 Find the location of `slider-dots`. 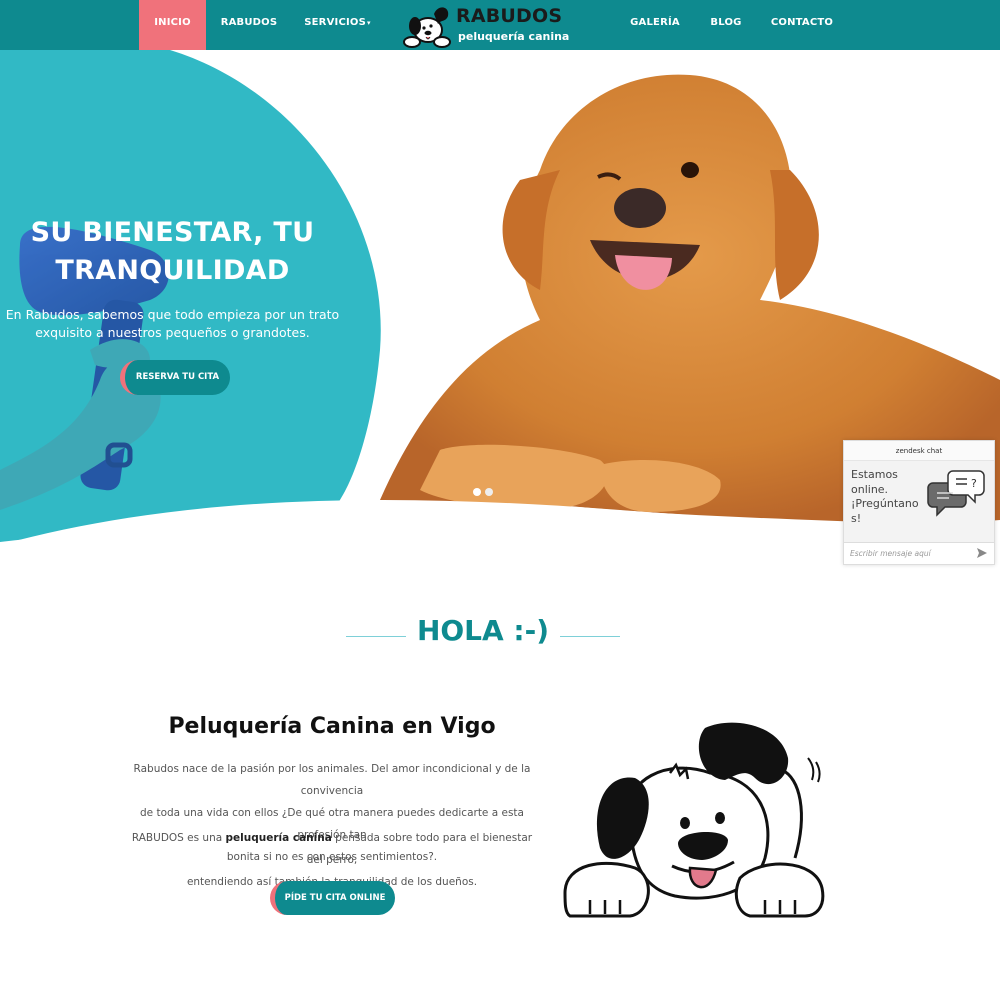

slider-dots is located at coordinates (485, 490).